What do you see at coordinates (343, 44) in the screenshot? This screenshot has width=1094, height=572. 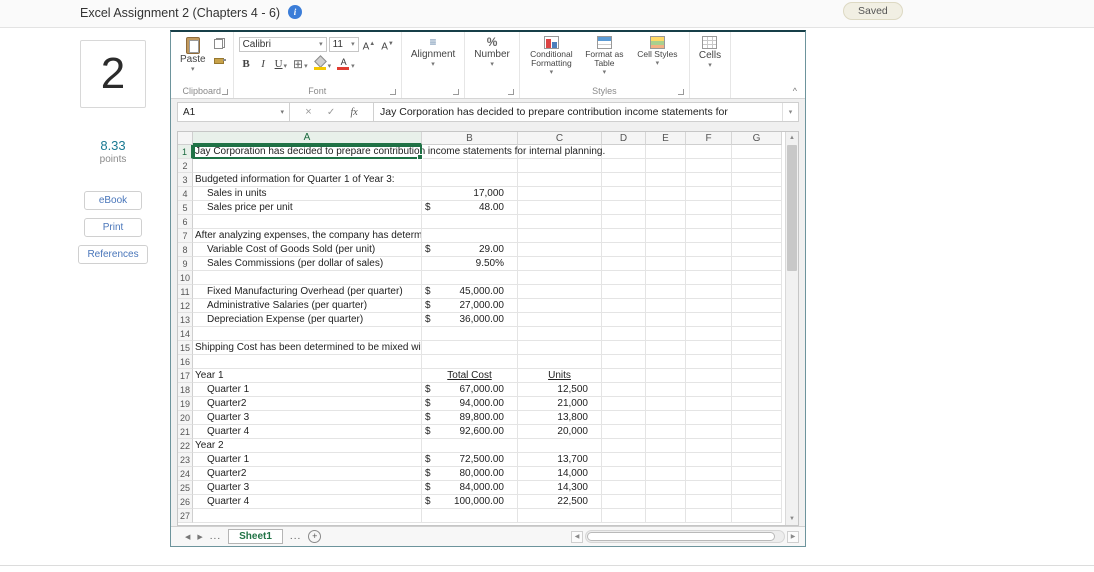 I see `font-size-select: 11 ▾` at bounding box center [343, 44].